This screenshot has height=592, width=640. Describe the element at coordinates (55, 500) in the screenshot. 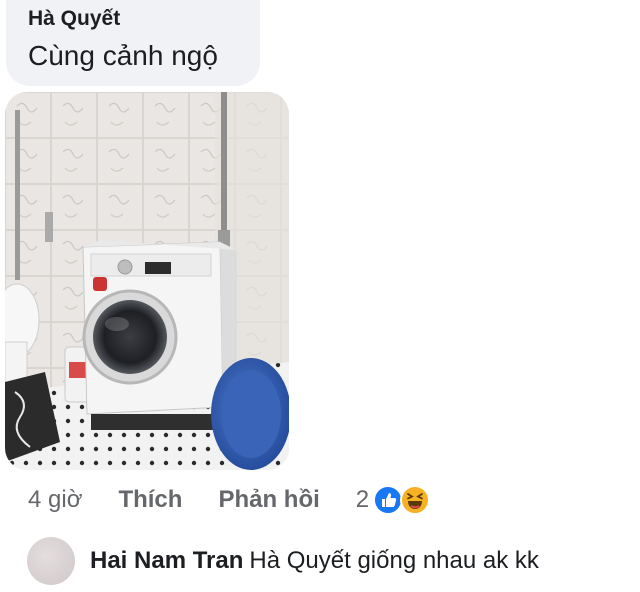

I see `comment-time: 4 giờ` at that location.